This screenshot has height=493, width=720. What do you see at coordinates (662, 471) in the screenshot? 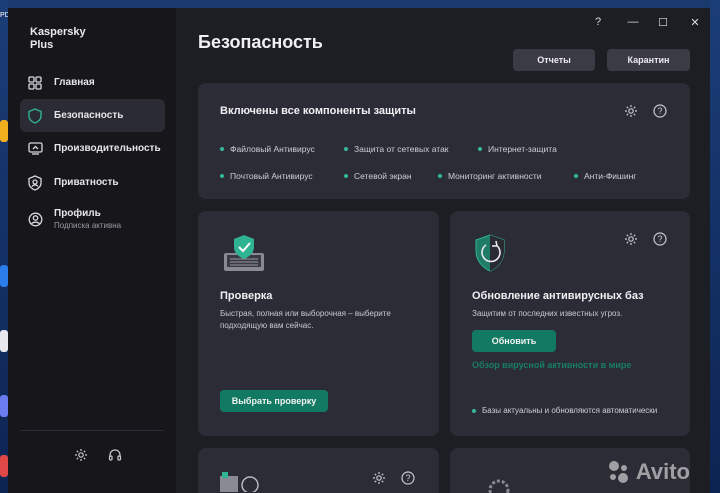
I see `watermark-text: Avito` at bounding box center [662, 471].